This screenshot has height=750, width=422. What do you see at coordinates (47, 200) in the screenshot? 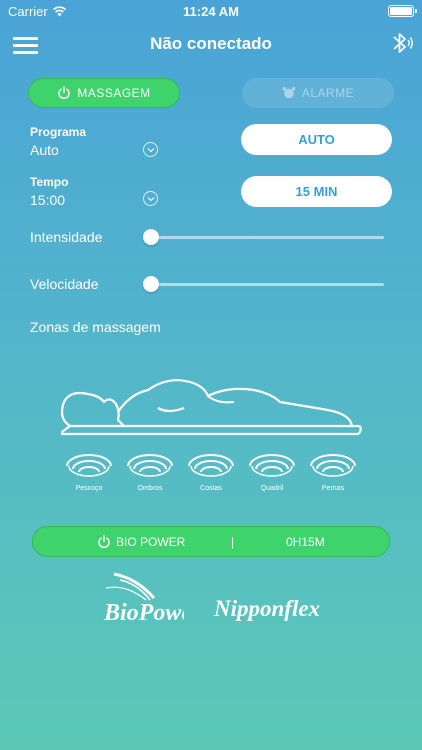
I see `time-value: 15:00` at bounding box center [47, 200].